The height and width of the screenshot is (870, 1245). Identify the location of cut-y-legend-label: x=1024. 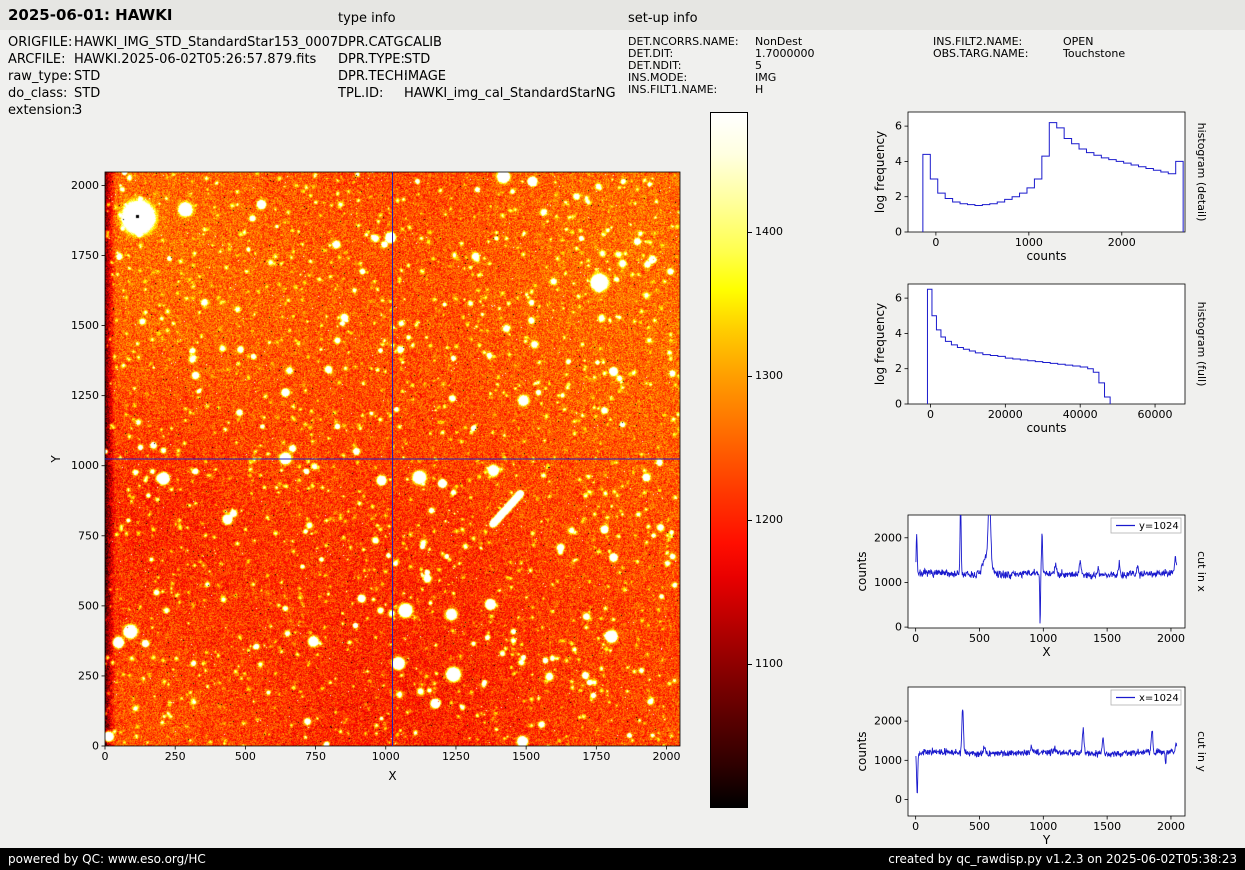
(1159, 698).